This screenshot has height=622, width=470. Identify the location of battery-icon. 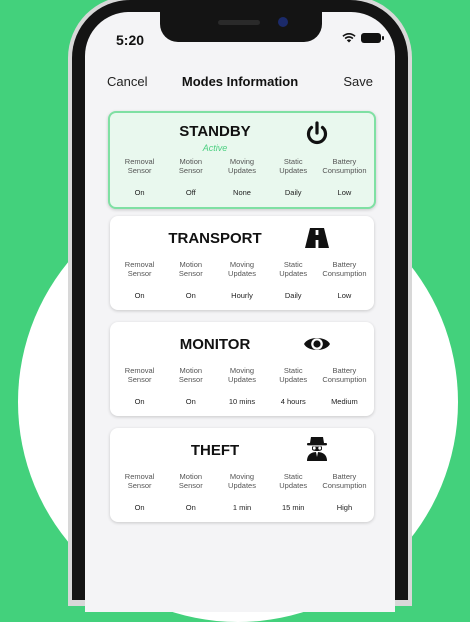
(372, 38).